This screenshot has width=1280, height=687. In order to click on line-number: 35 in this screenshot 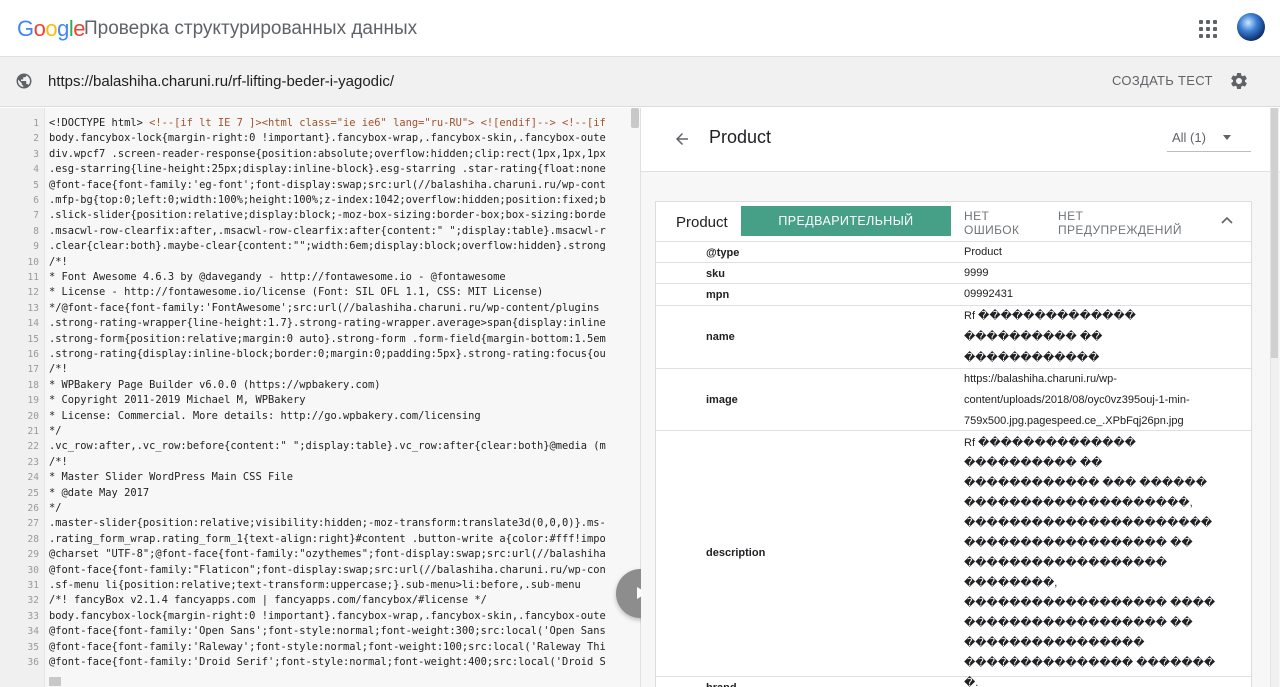, I will do `click(33, 647)`.